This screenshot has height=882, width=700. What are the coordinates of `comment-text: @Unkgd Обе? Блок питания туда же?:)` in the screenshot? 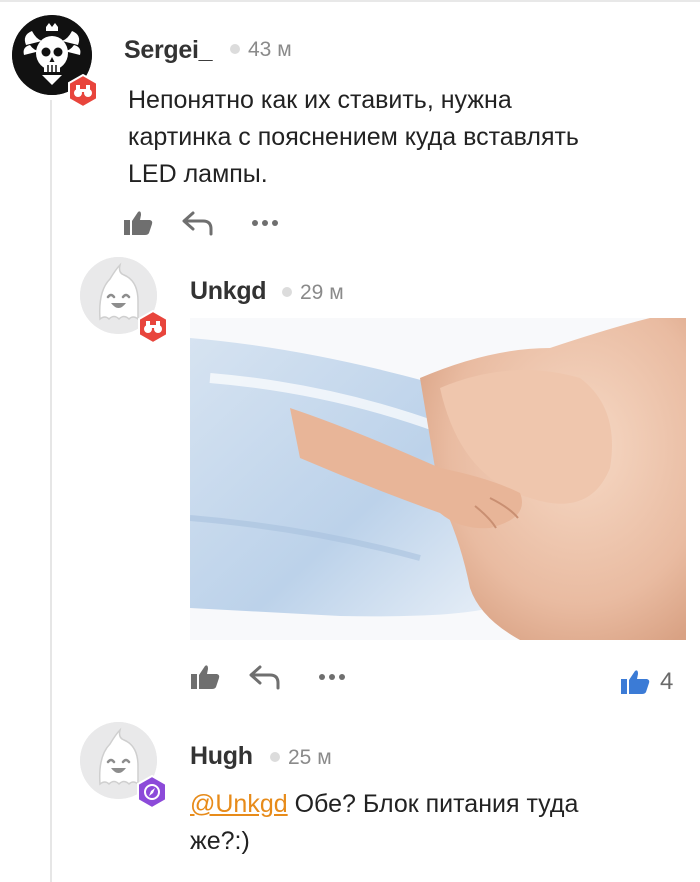 It's located at (440, 823).